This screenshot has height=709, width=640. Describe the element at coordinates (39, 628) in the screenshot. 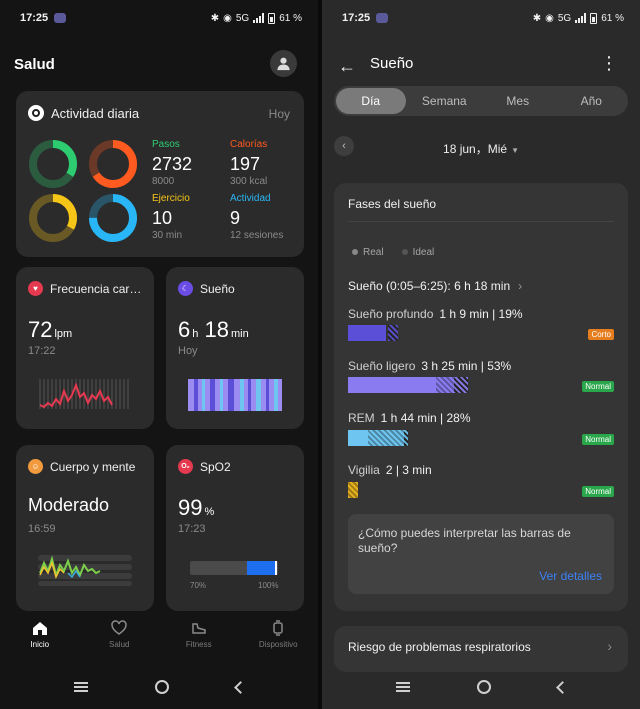

I see `home-icon` at that location.